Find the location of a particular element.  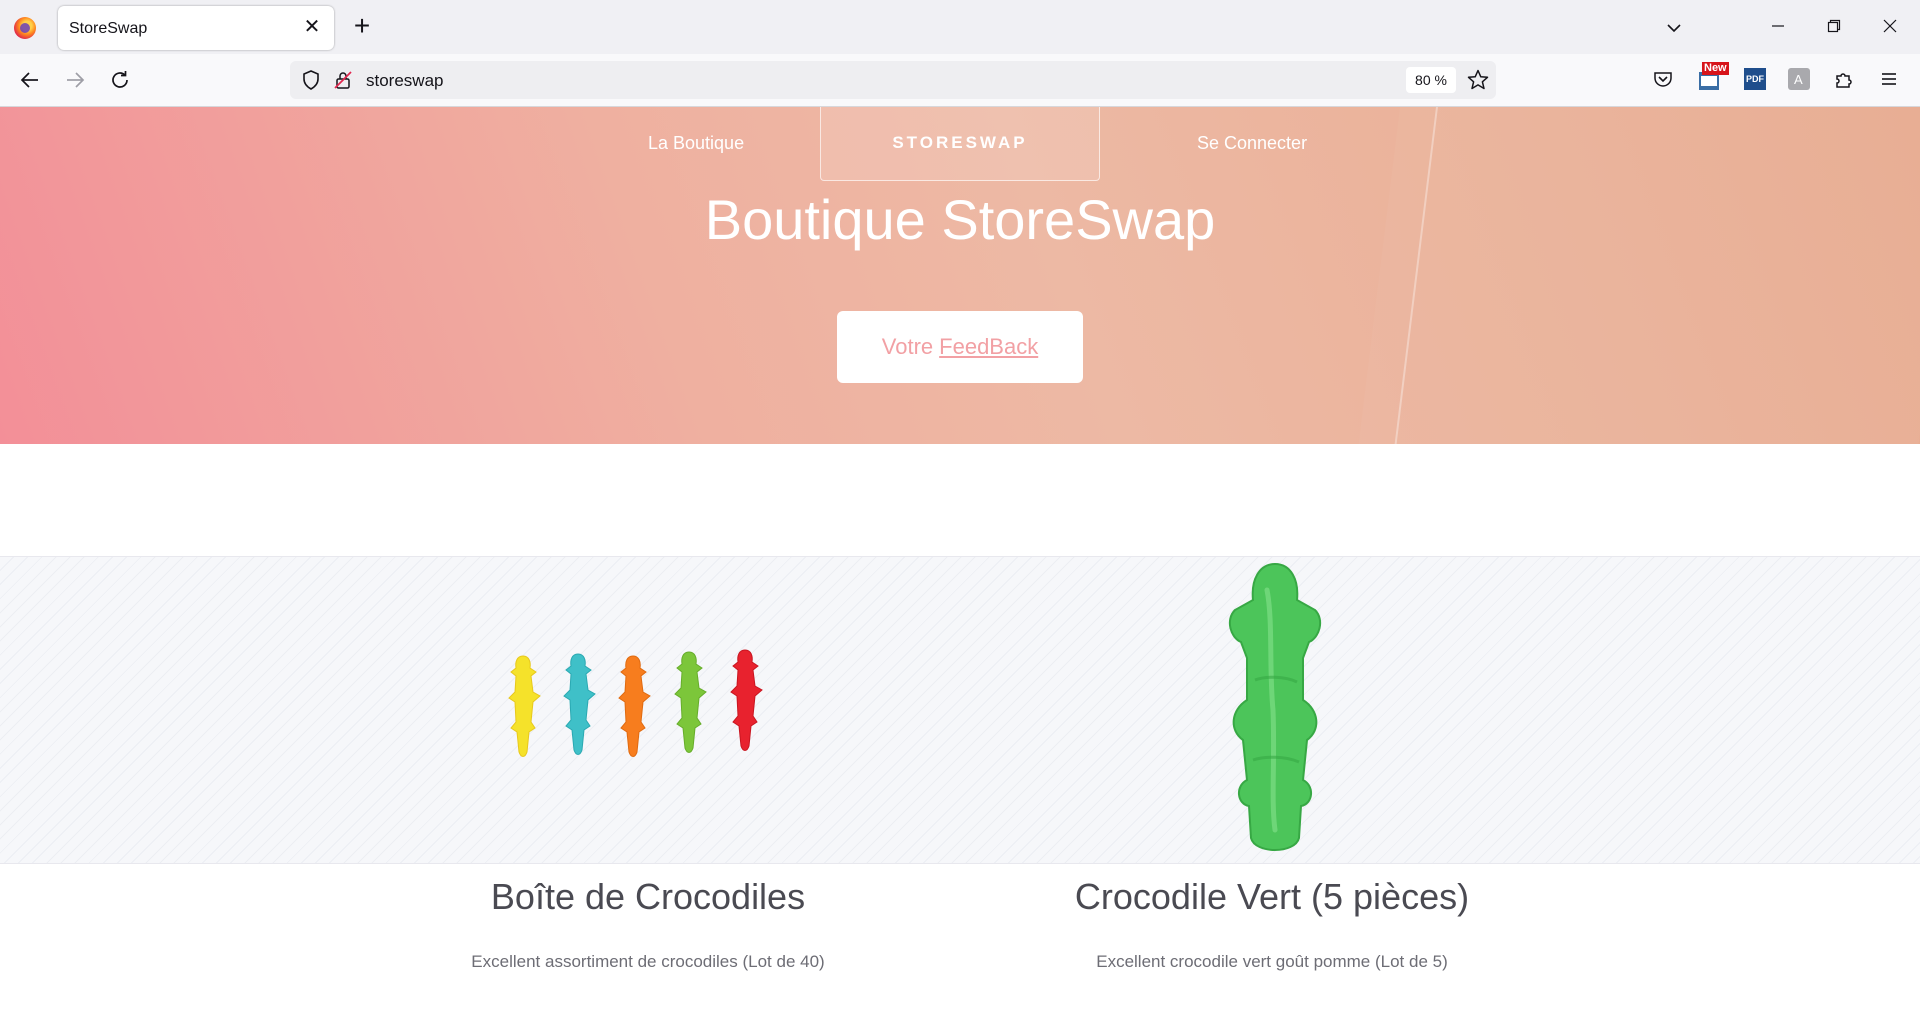

brand-logo: STORESWAP is located at coordinates (960, 142).